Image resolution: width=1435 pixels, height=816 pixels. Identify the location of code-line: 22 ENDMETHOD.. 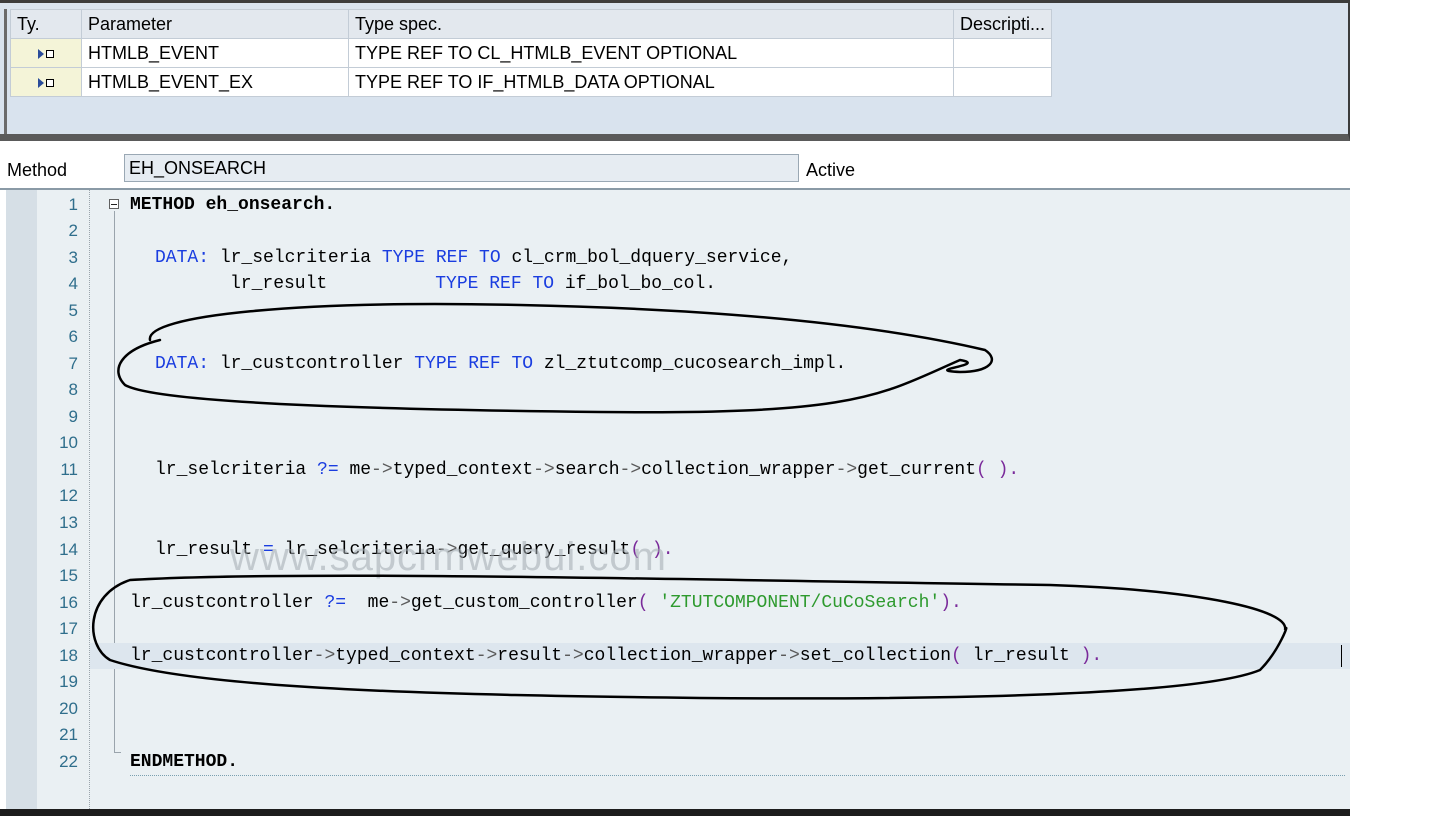
(704, 762).